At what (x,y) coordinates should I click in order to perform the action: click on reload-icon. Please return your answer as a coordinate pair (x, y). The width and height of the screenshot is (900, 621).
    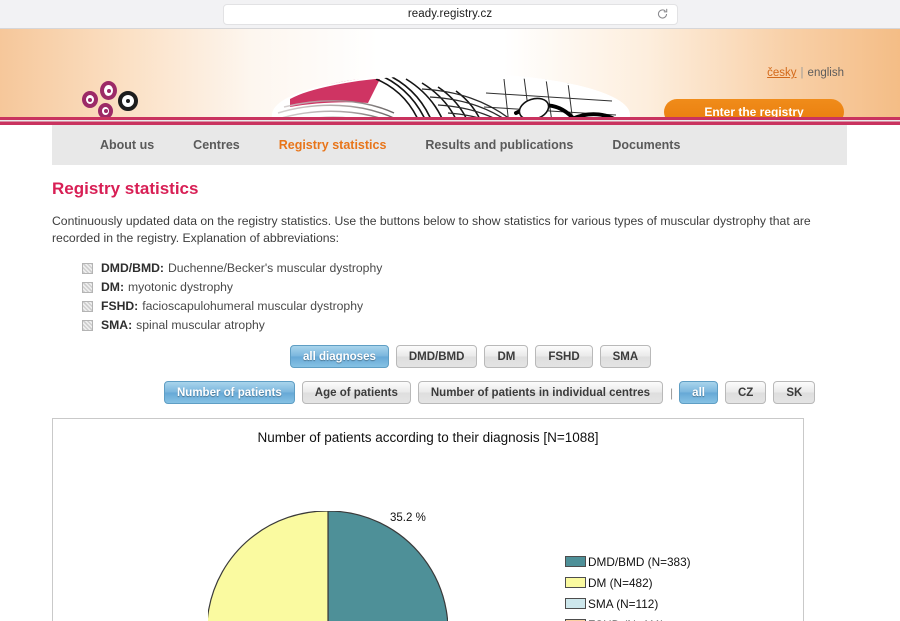
    Looking at the image, I should click on (662, 14).